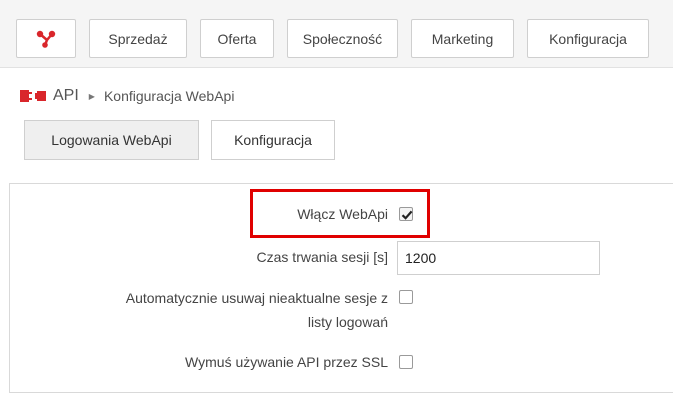 The width and height of the screenshot is (673, 407). I want to click on auto-remove-label-line1: Automatycznie usuwaj nieaktualne sesje z, so click(256, 298).